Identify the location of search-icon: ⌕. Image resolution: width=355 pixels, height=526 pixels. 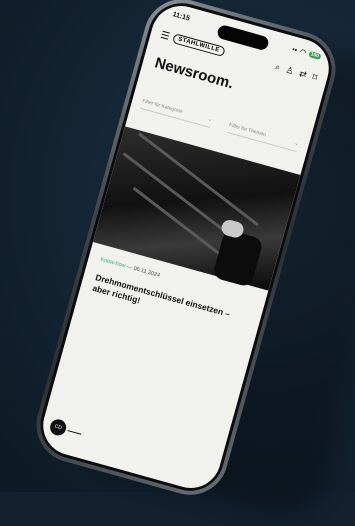
(278, 67).